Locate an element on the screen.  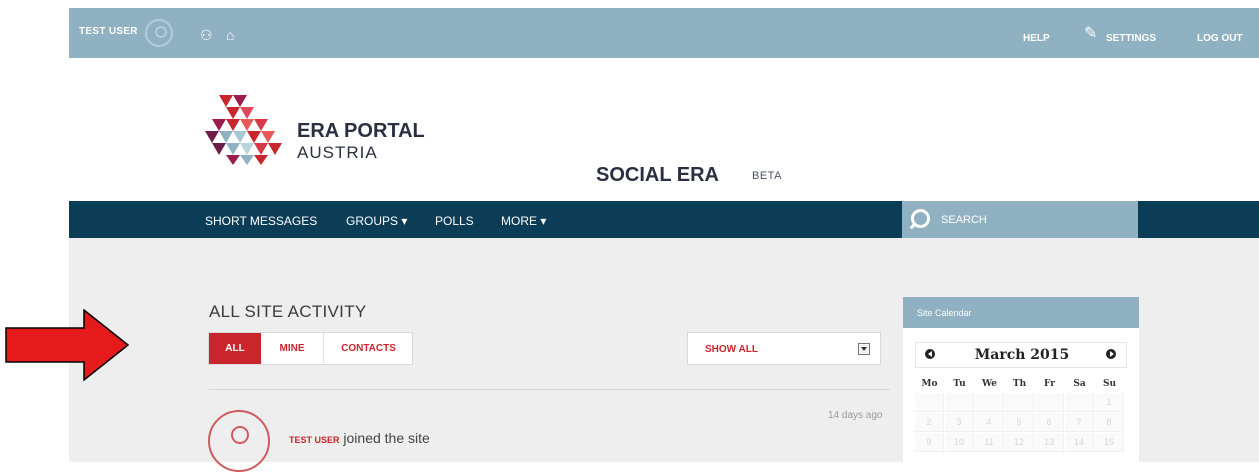
filter-contacts-button: CONTACTS is located at coordinates (368, 348).